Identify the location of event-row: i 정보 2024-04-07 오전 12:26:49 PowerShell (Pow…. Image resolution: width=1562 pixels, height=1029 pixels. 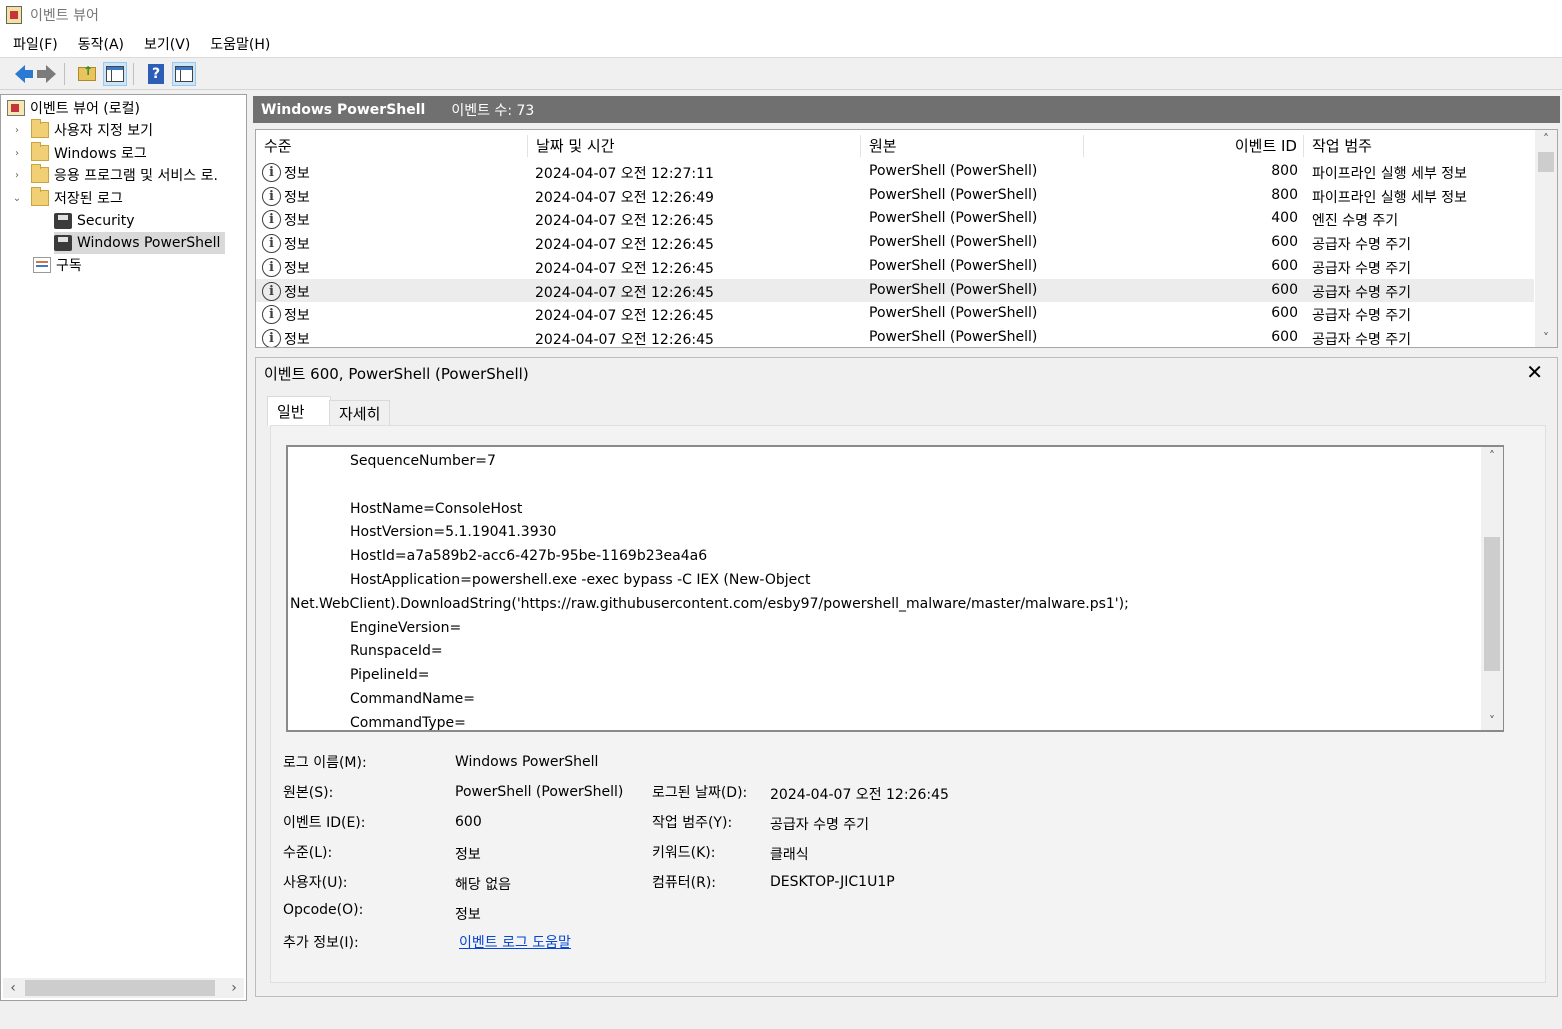
(895, 196).